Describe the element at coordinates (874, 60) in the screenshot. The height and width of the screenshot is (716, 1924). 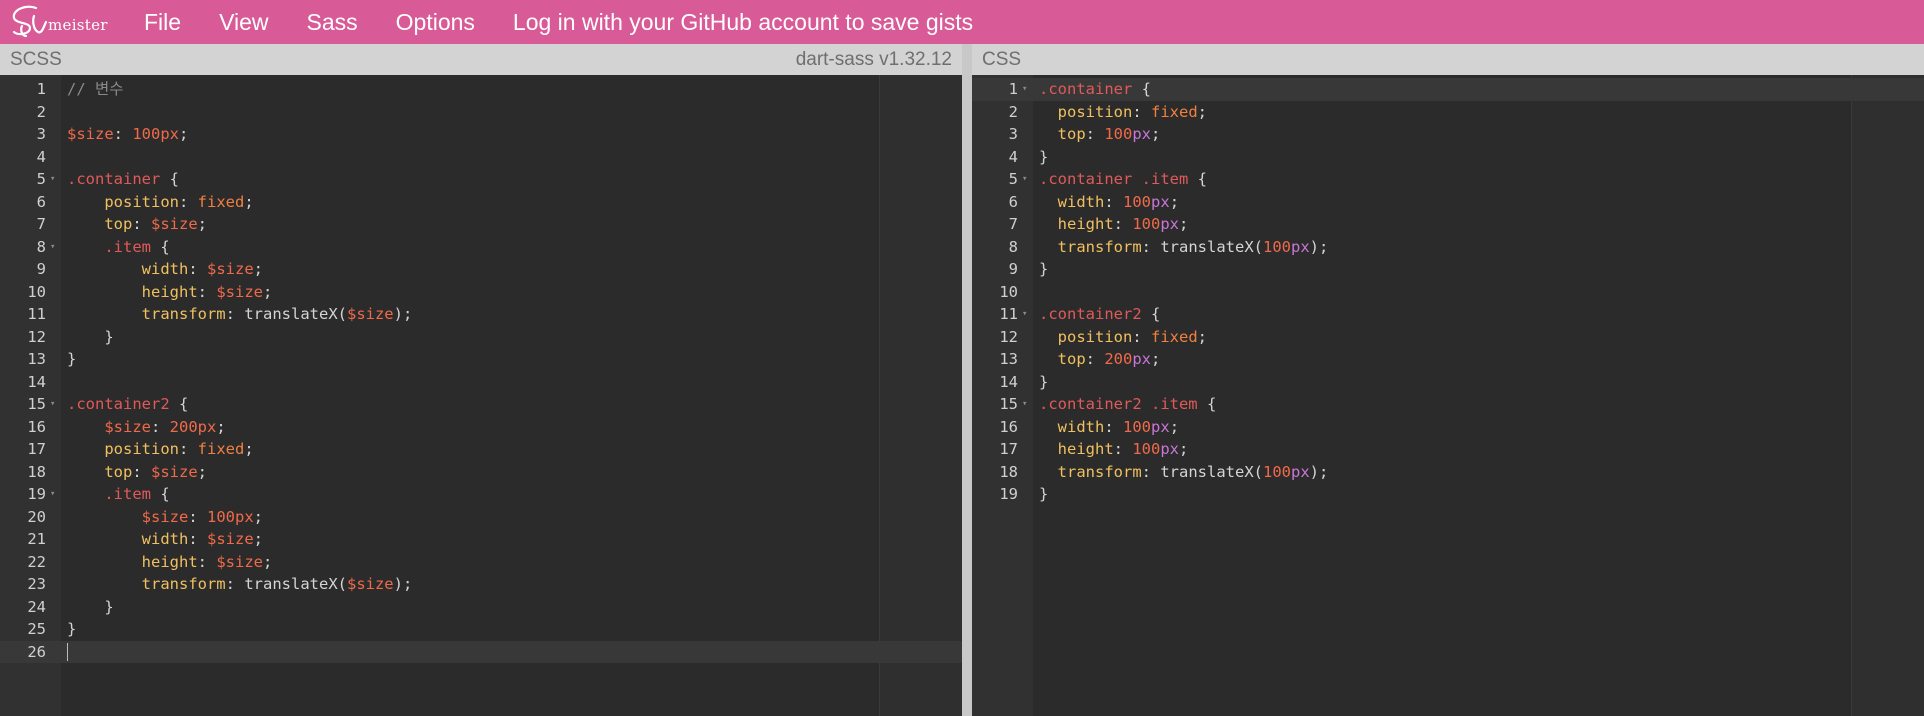
I see `compiler-version-selector: dart-sass v1.32.12` at that location.